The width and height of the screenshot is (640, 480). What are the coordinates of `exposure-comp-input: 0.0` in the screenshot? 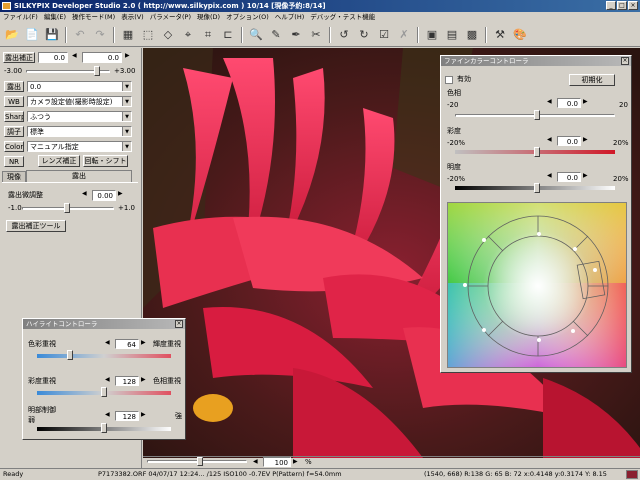 It's located at (102, 57).